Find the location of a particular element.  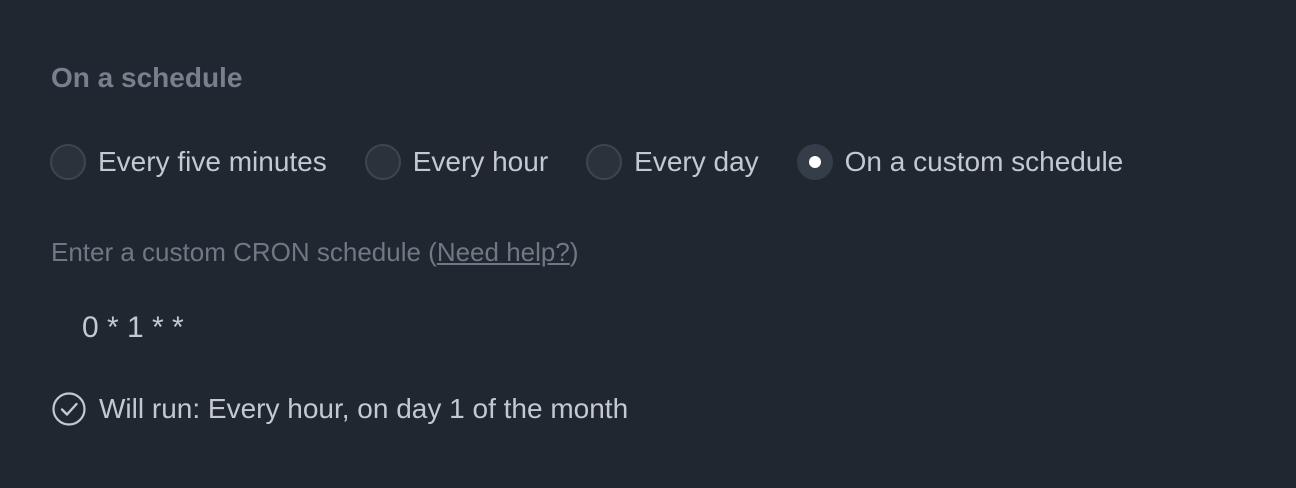

radio-label: Every hour is located at coordinates (480, 161).